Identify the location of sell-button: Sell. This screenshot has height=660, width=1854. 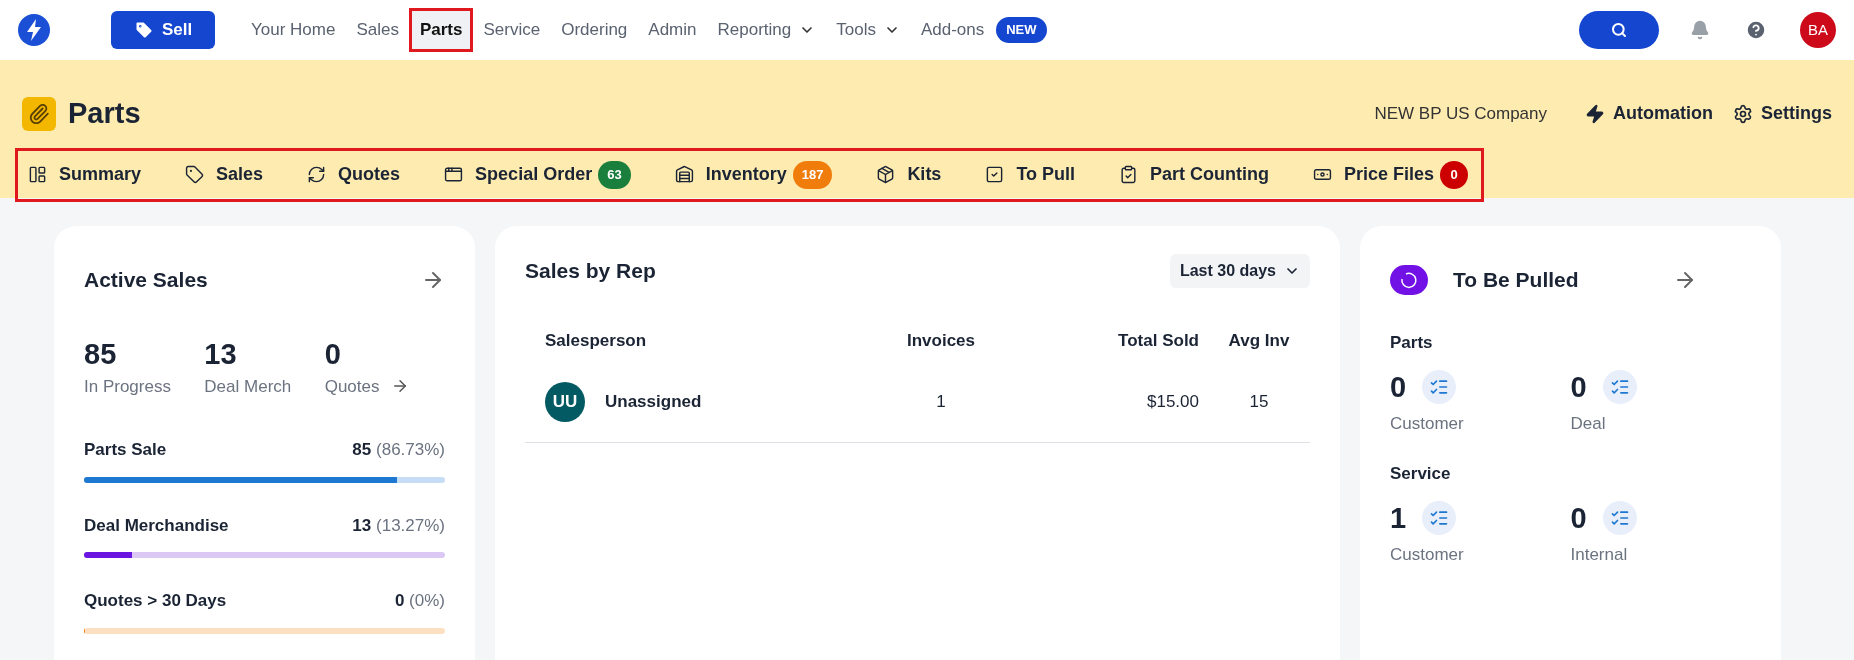
(163, 30).